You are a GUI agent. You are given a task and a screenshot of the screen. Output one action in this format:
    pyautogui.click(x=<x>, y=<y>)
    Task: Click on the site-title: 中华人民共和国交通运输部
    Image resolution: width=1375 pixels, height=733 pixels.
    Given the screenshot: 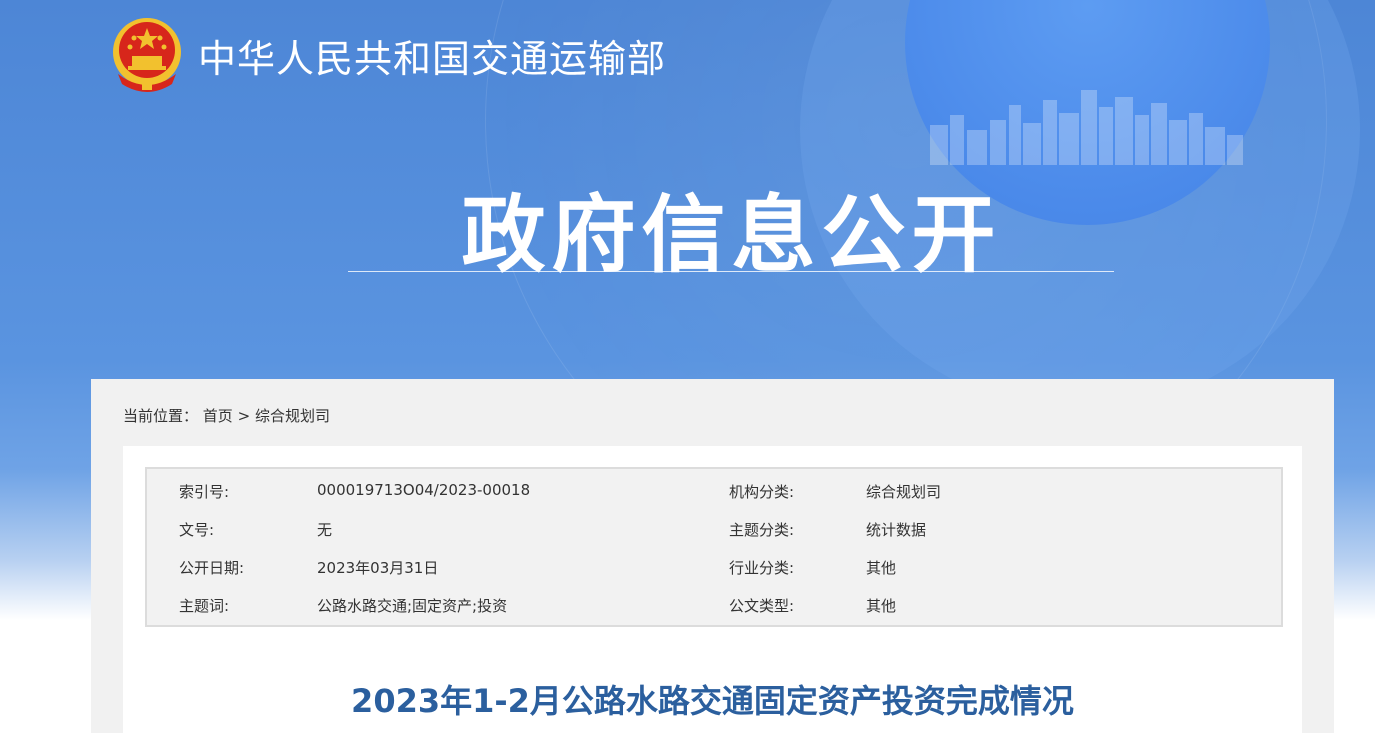 What is the action you would take?
    pyautogui.click(x=432, y=55)
    